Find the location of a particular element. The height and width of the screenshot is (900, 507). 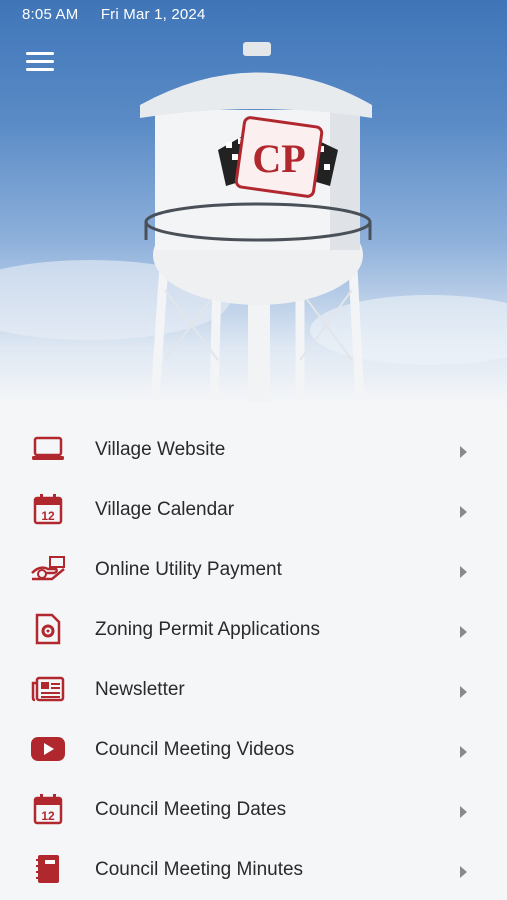

menu-item-label: Council Meeting Dates is located at coordinates (191, 809).